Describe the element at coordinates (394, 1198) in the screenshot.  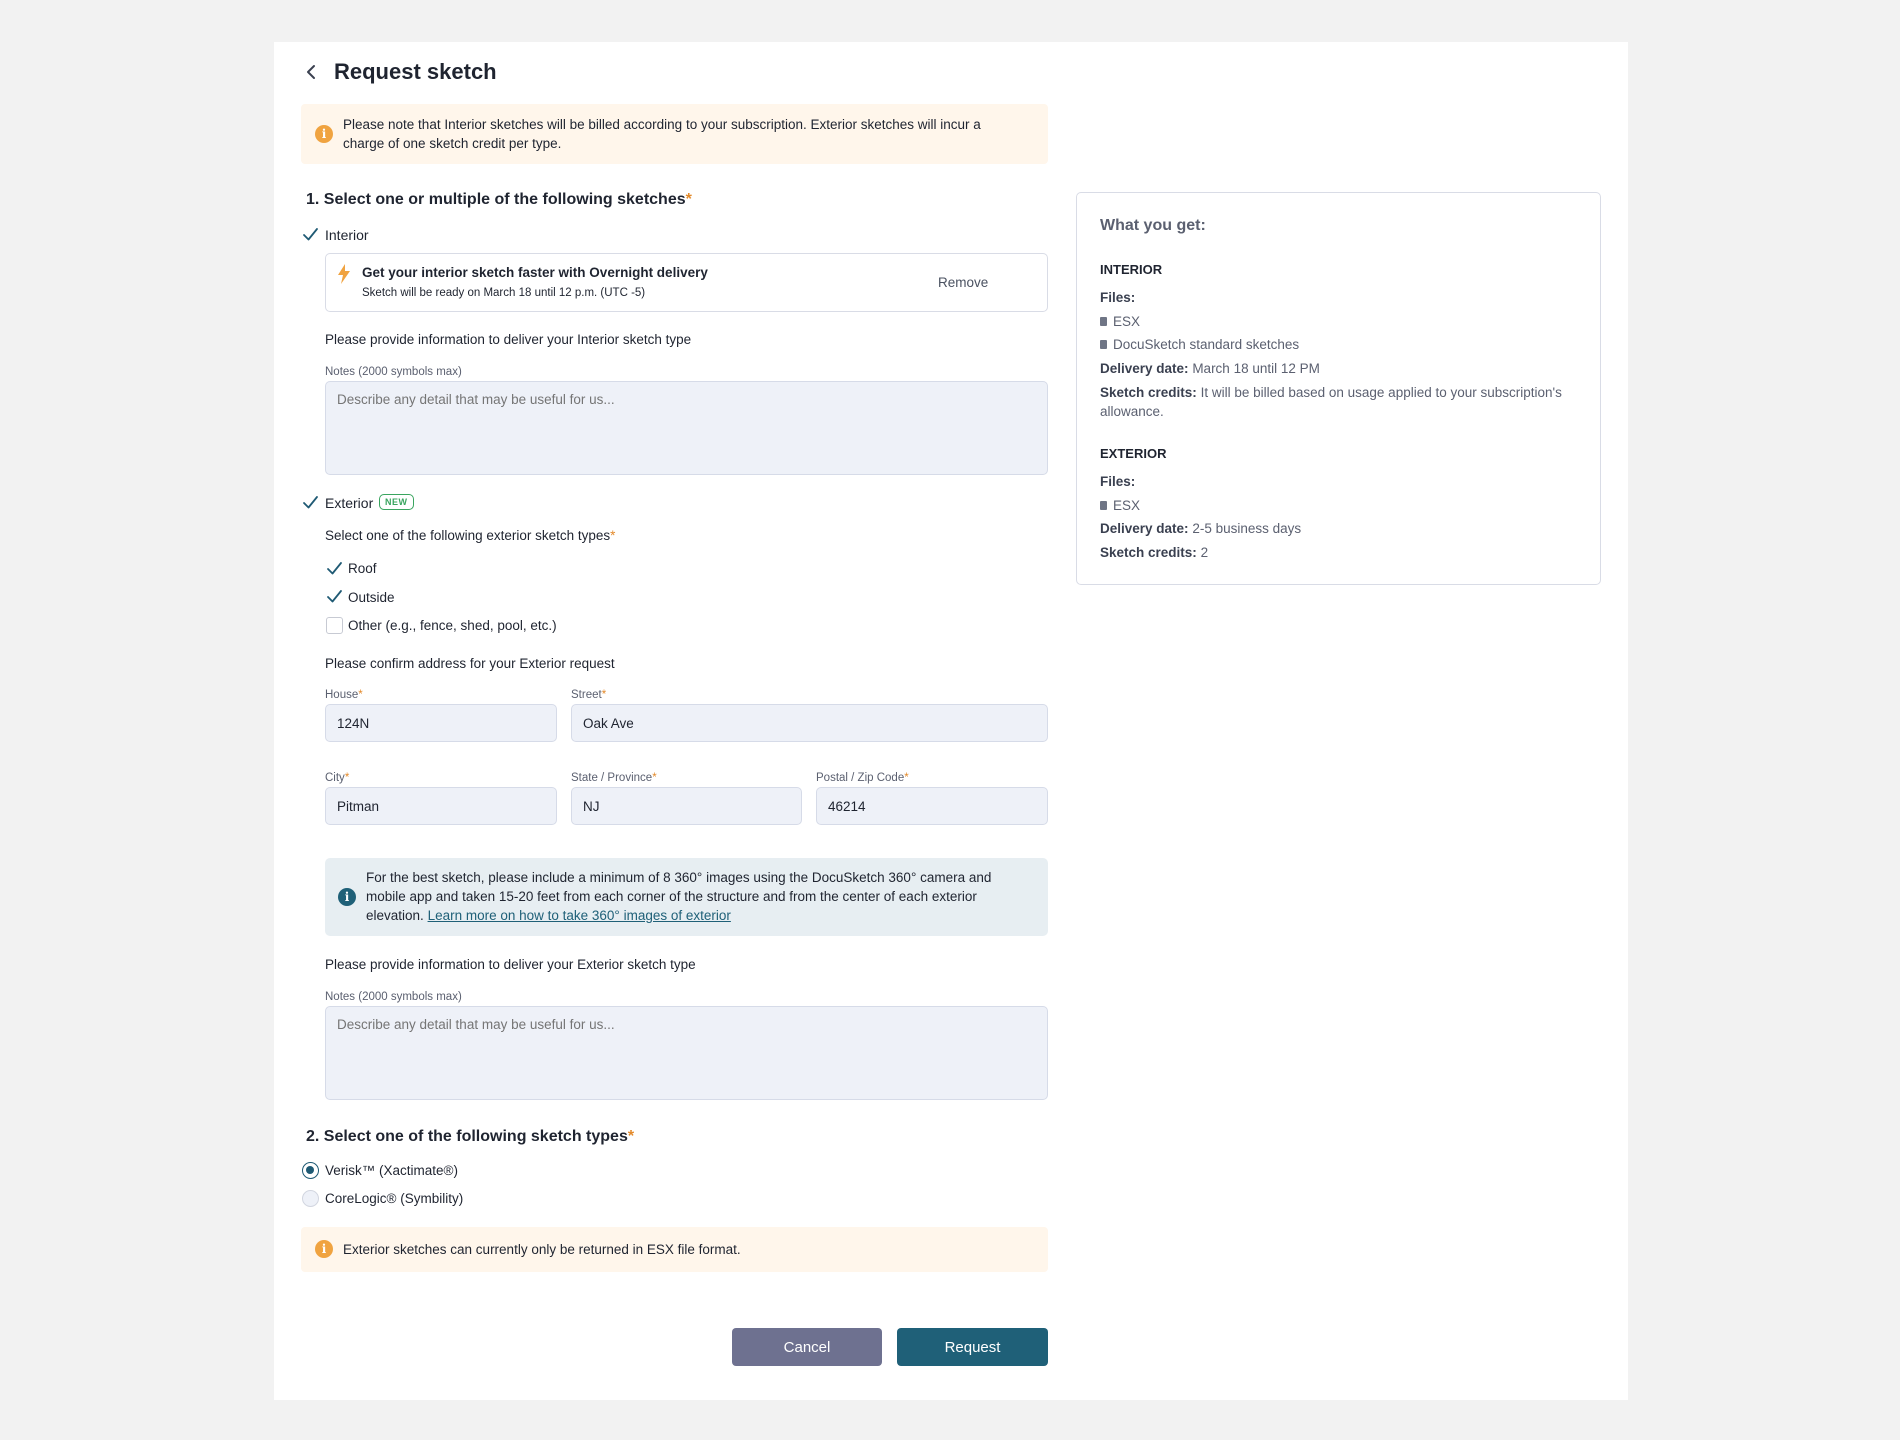
I see `corelogic-label: CoreLogic® (Symbility)` at that location.